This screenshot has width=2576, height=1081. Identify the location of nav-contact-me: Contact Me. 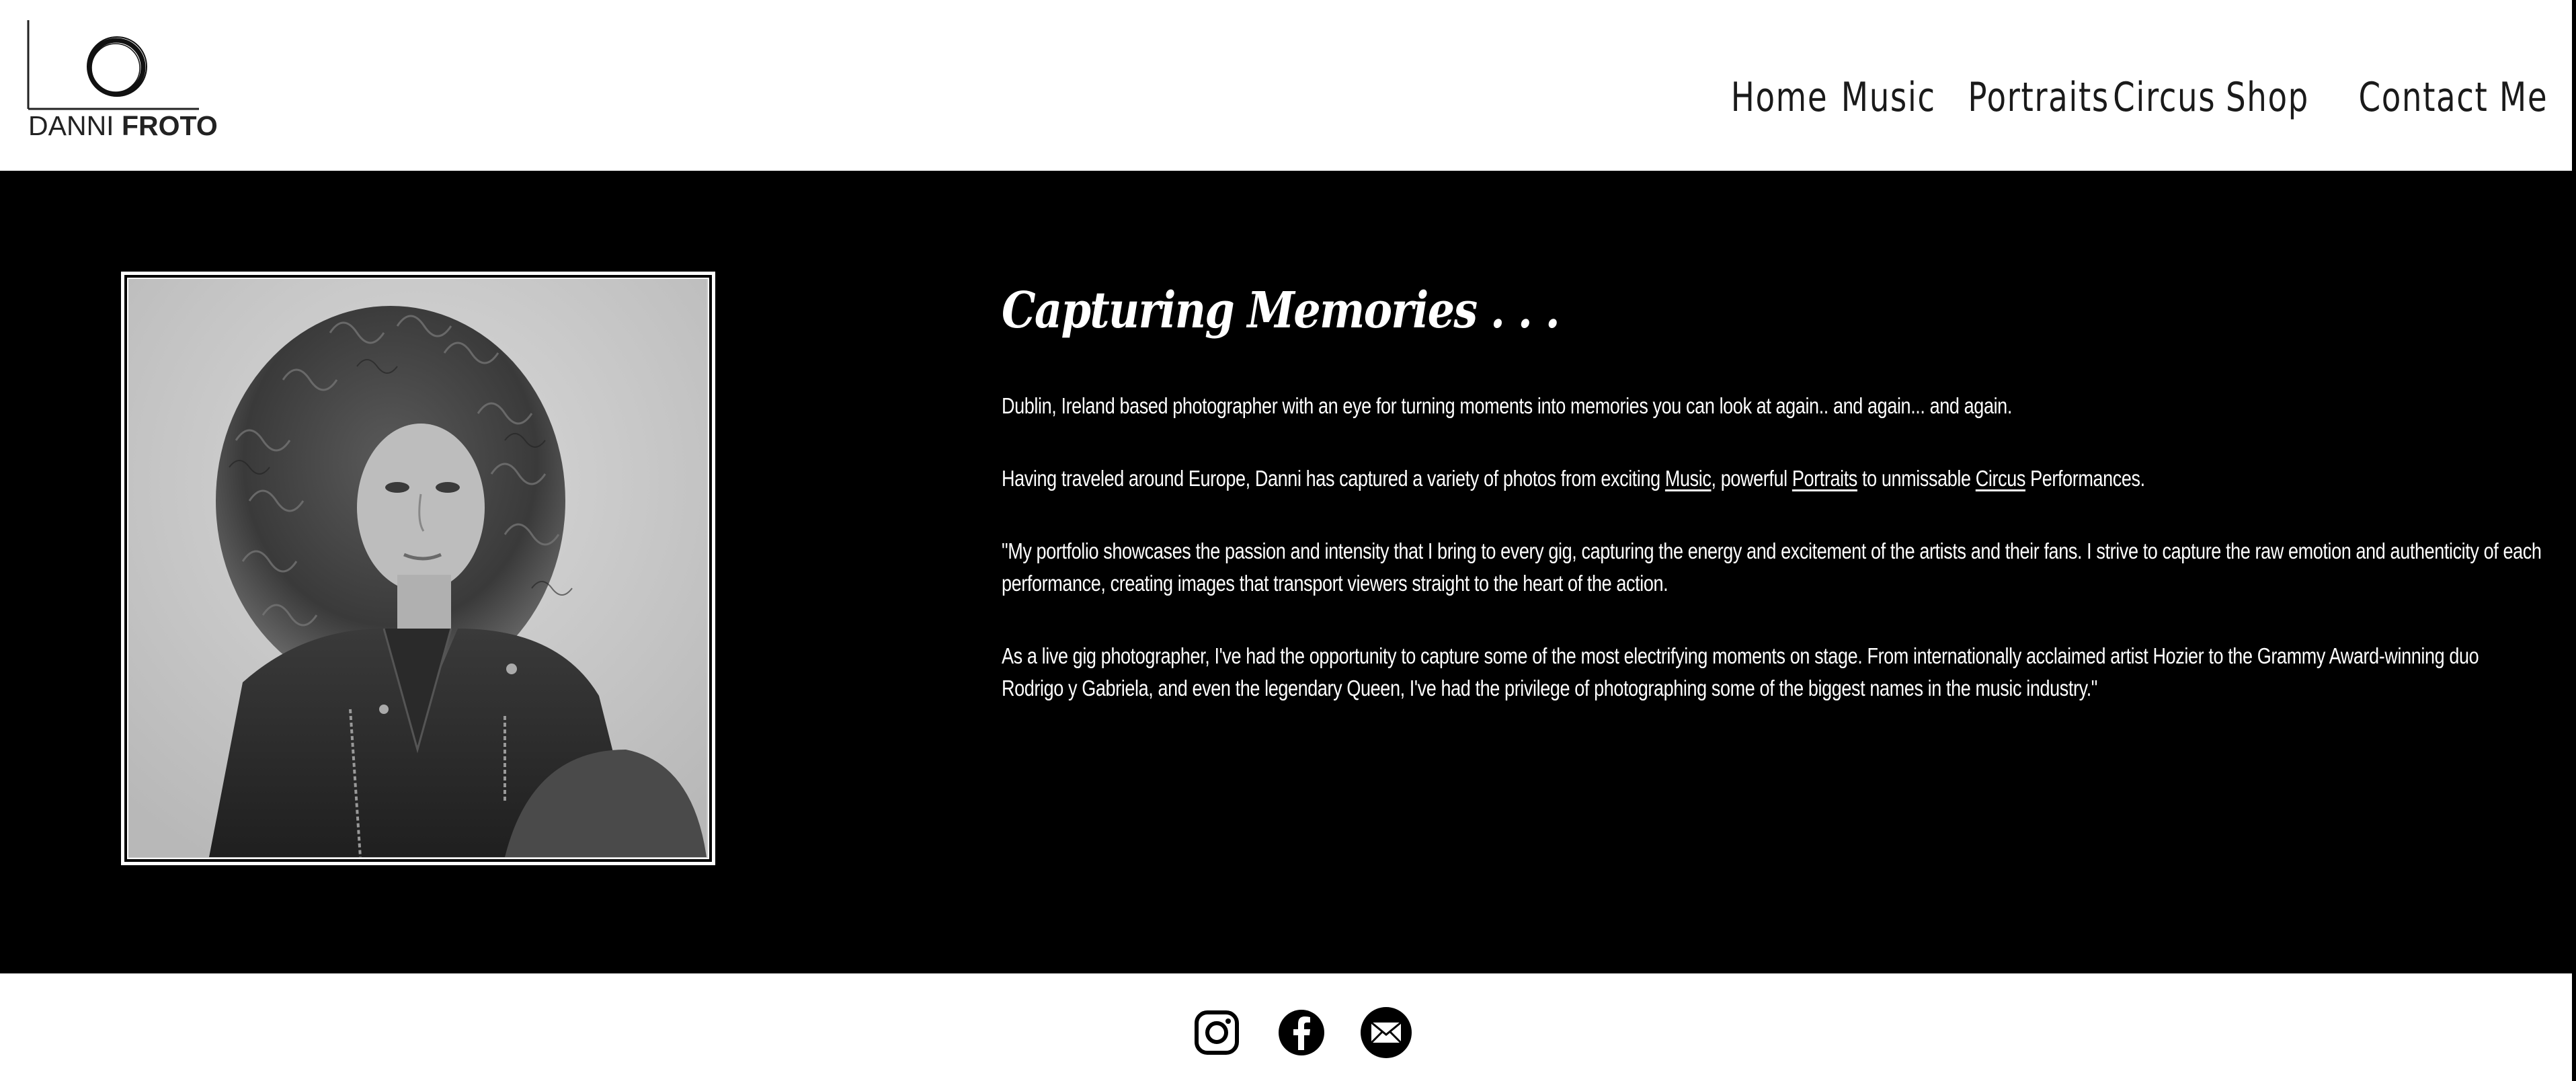
(2453, 97).